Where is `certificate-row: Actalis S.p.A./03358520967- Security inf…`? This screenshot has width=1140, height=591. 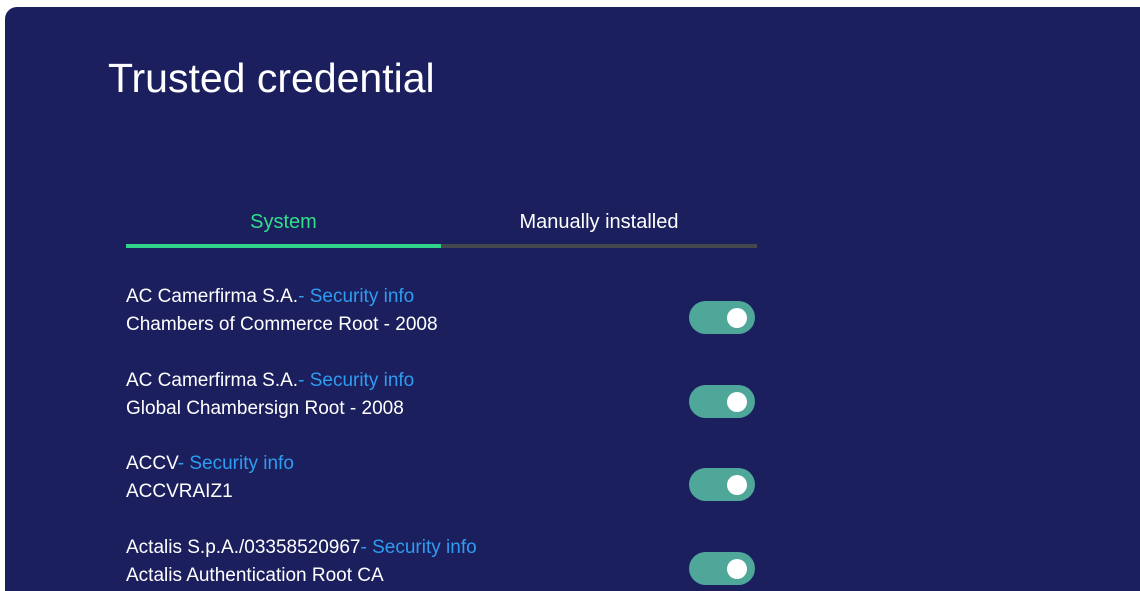 certificate-row: Actalis S.p.A./03358520967- Security inf… is located at coordinates (446, 563).